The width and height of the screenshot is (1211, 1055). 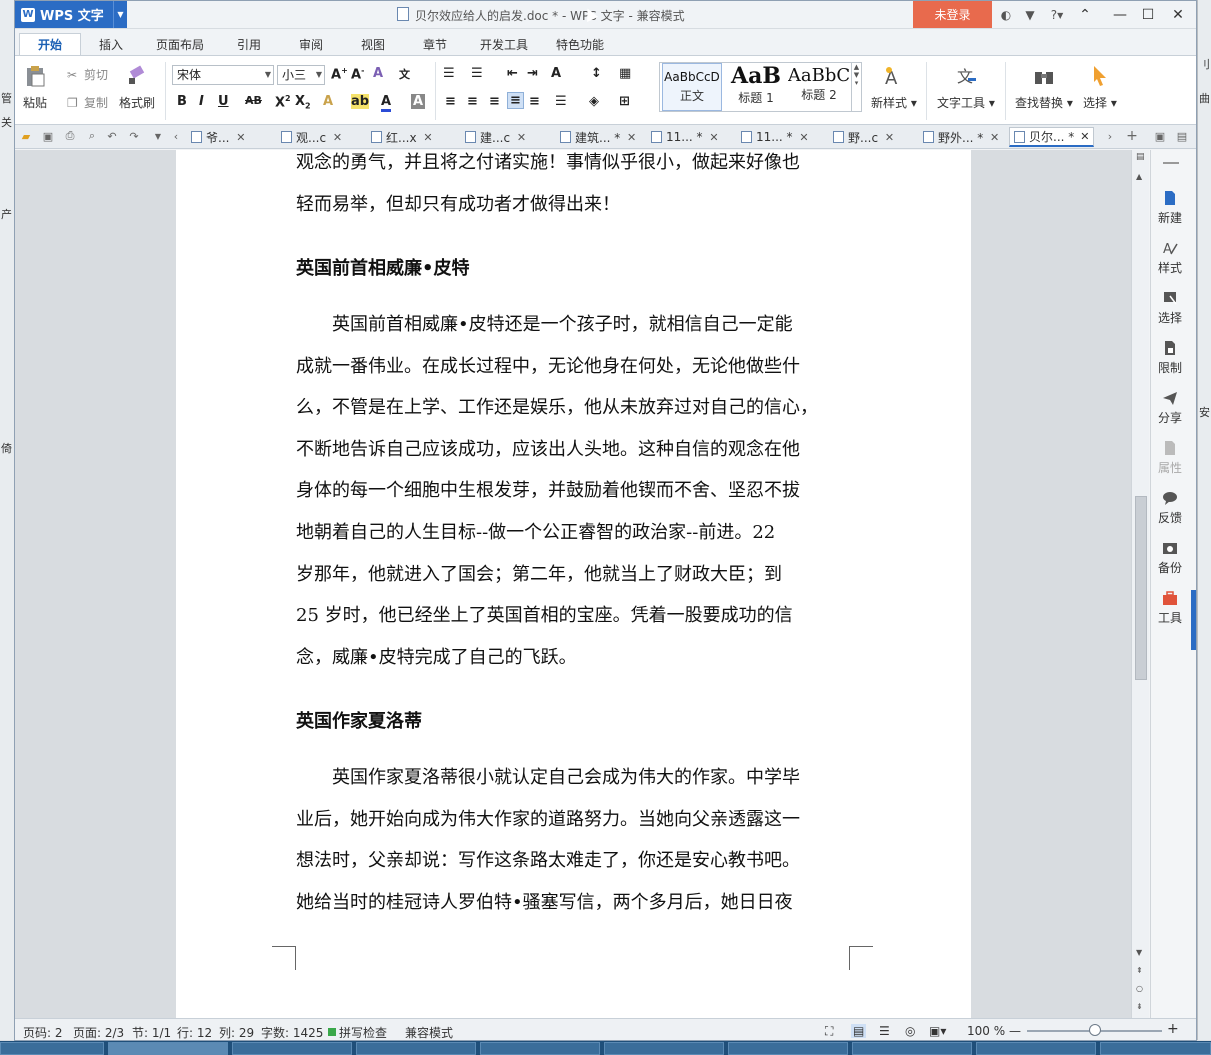 What do you see at coordinates (859, 1031) in the screenshot?
I see `page-view-icon: ▤` at bounding box center [859, 1031].